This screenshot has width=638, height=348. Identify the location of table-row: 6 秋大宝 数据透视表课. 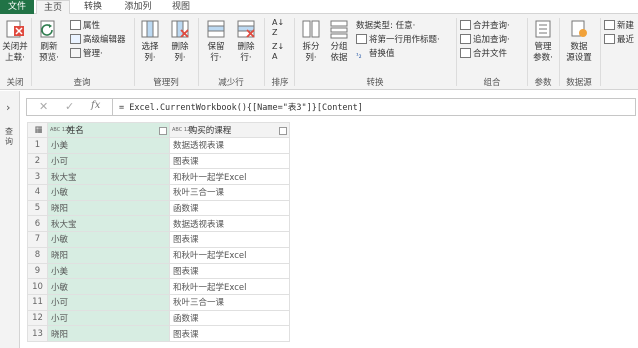
(158, 224).